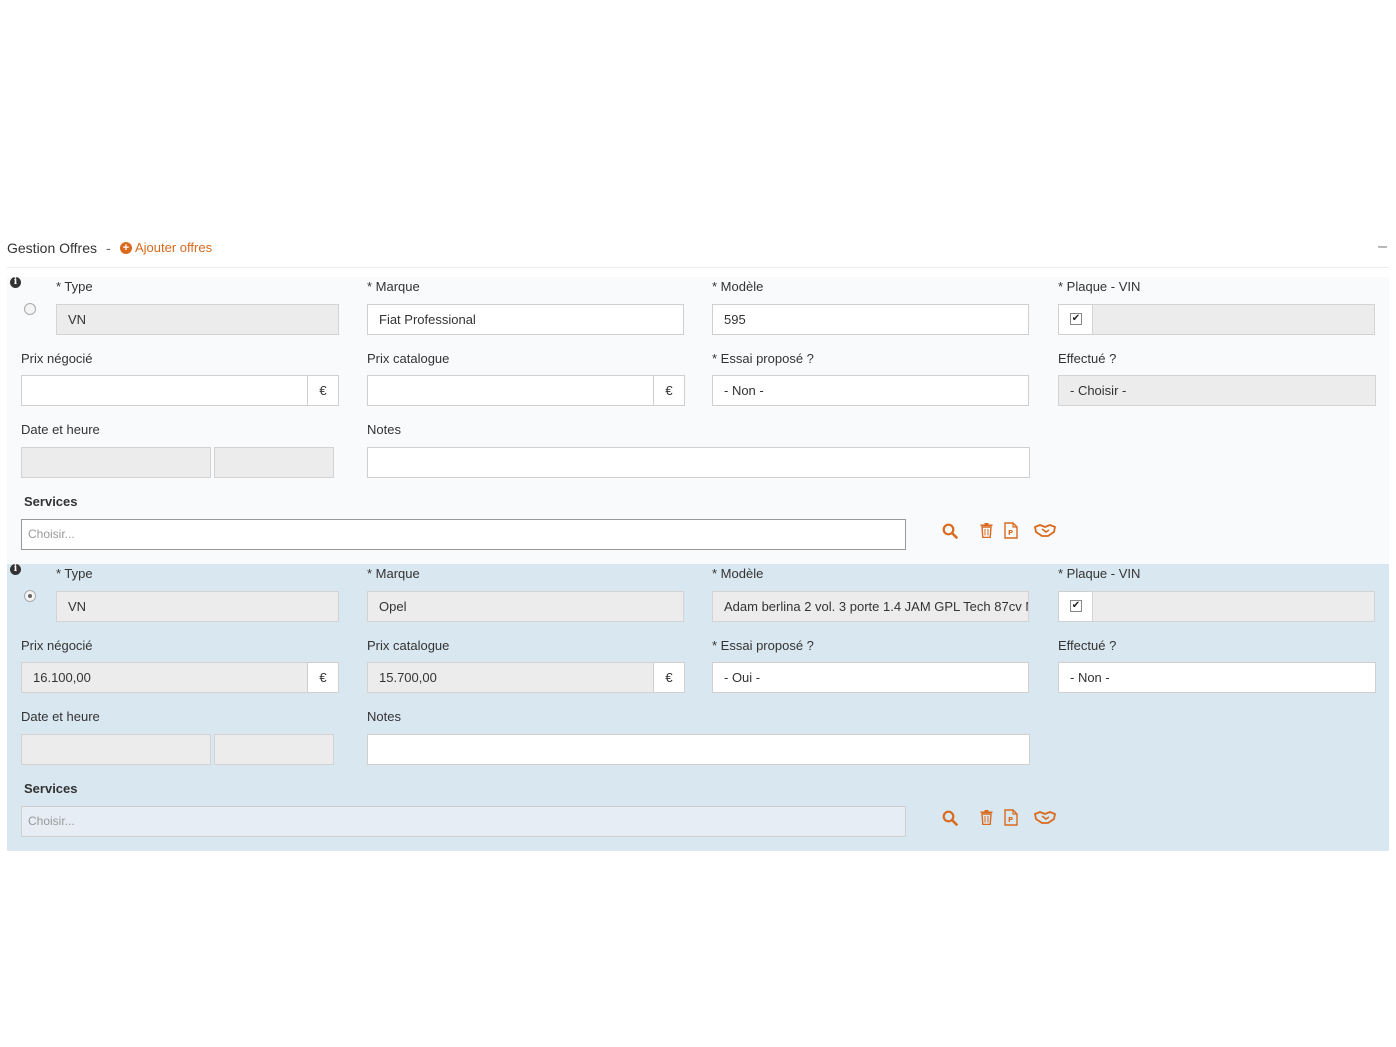 The image size is (1396, 1047). Describe the element at coordinates (870, 319) in the screenshot. I see `modele-field: 595` at that location.